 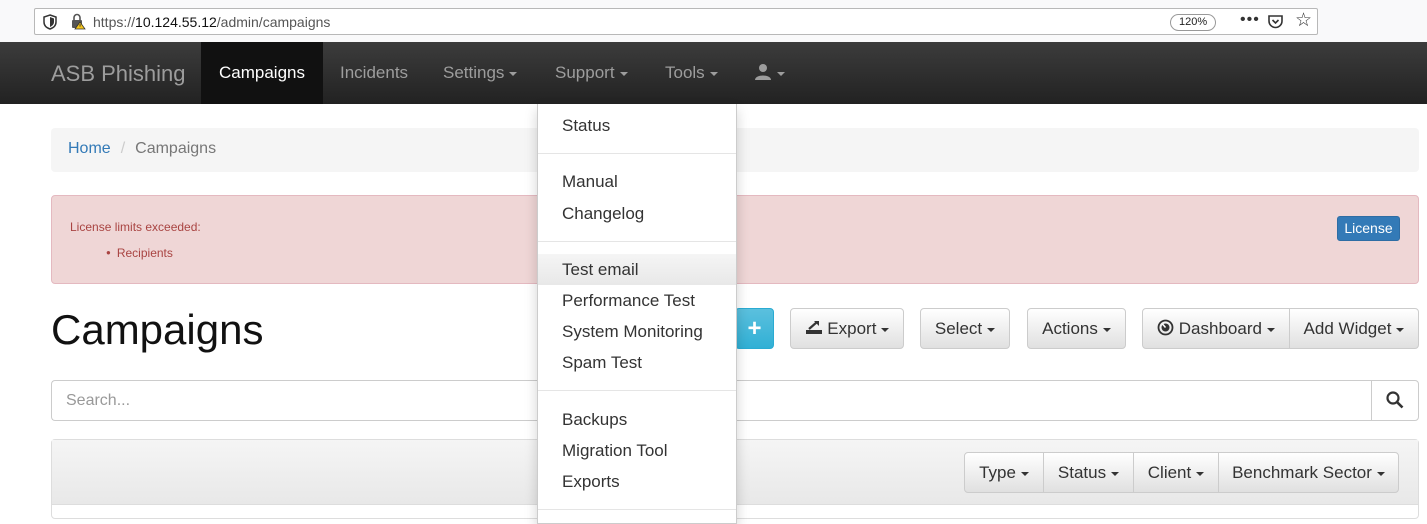 What do you see at coordinates (637, 331) in the screenshot?
I see `menu-item-system-monitoring: System Monitoring` at bounding box center [637, 331].